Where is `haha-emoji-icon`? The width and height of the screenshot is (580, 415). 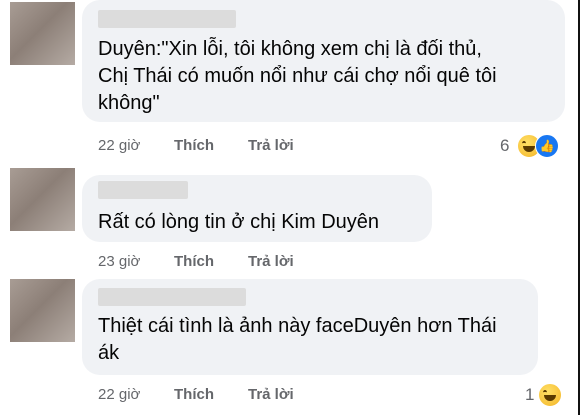
haha-emoji-icon is located at coordinates (550, 395).